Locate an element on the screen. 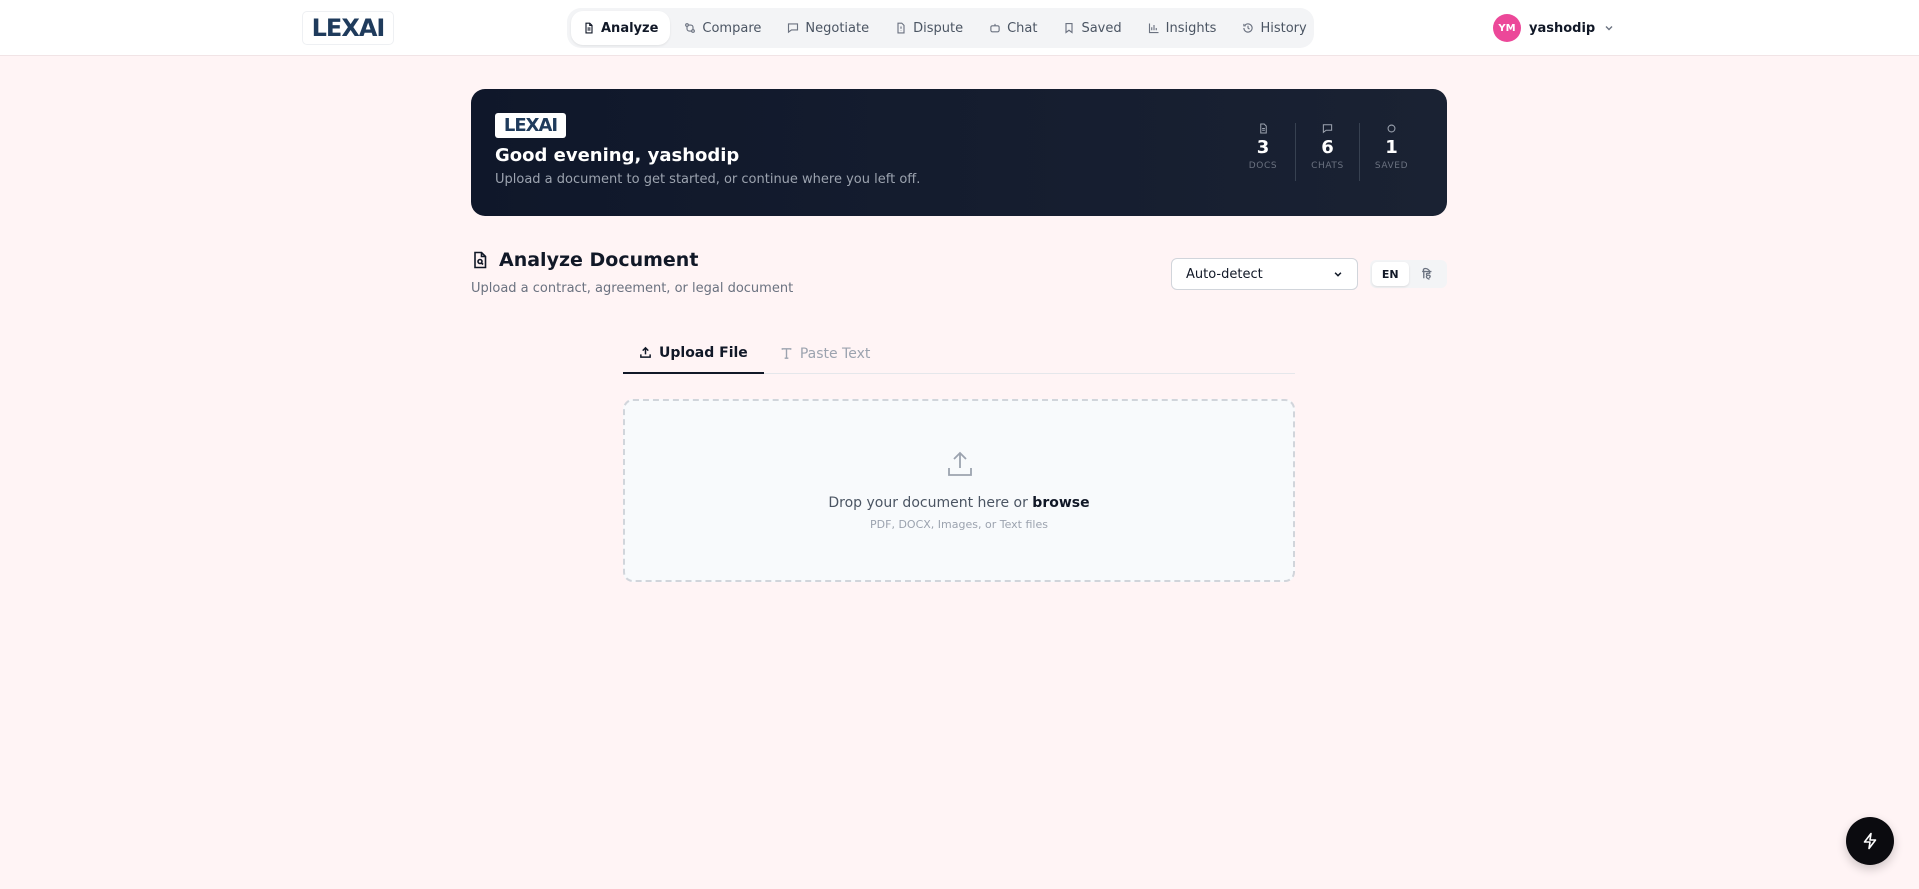 This screenshot has width=1919, height=889. brand-logo-text: LEXAI is located at coordinates (348, 28).